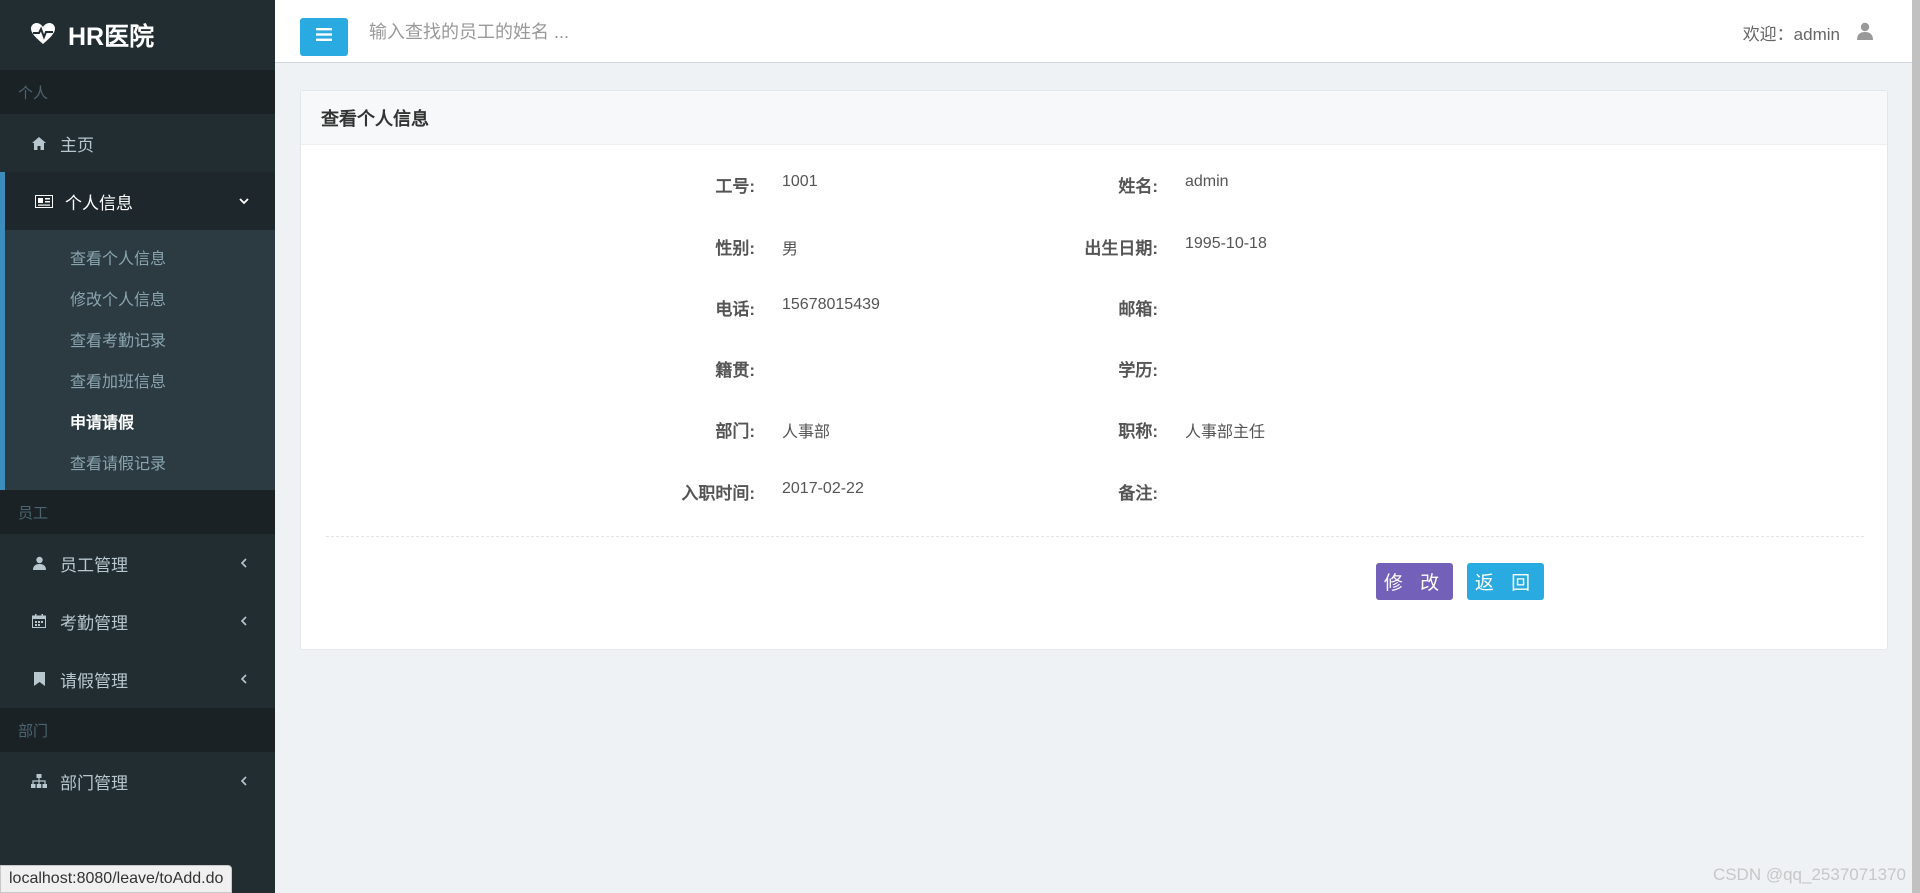  I want to click on sidebar-item-leave-mgmt: 请假管理, so click(137, 679).